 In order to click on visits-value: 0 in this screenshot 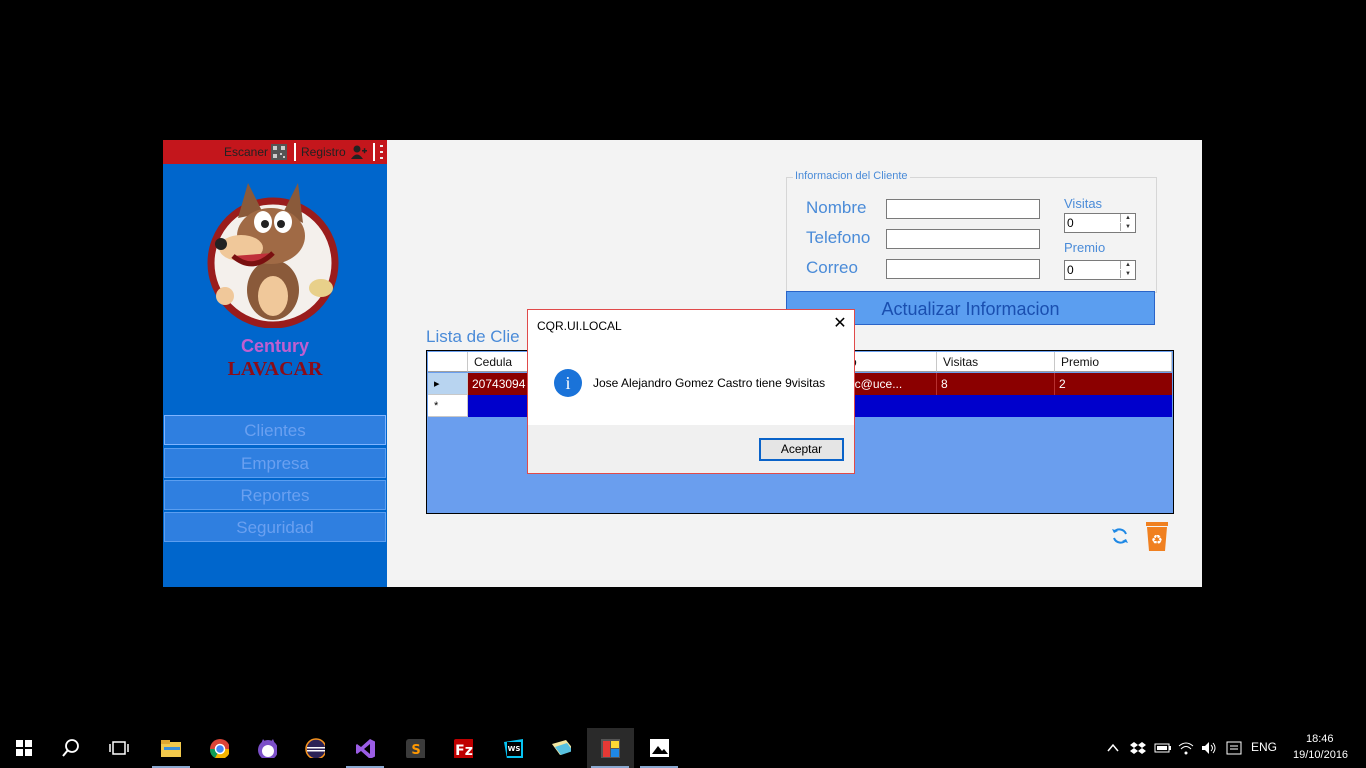, I will do `click(1070, 223)`.